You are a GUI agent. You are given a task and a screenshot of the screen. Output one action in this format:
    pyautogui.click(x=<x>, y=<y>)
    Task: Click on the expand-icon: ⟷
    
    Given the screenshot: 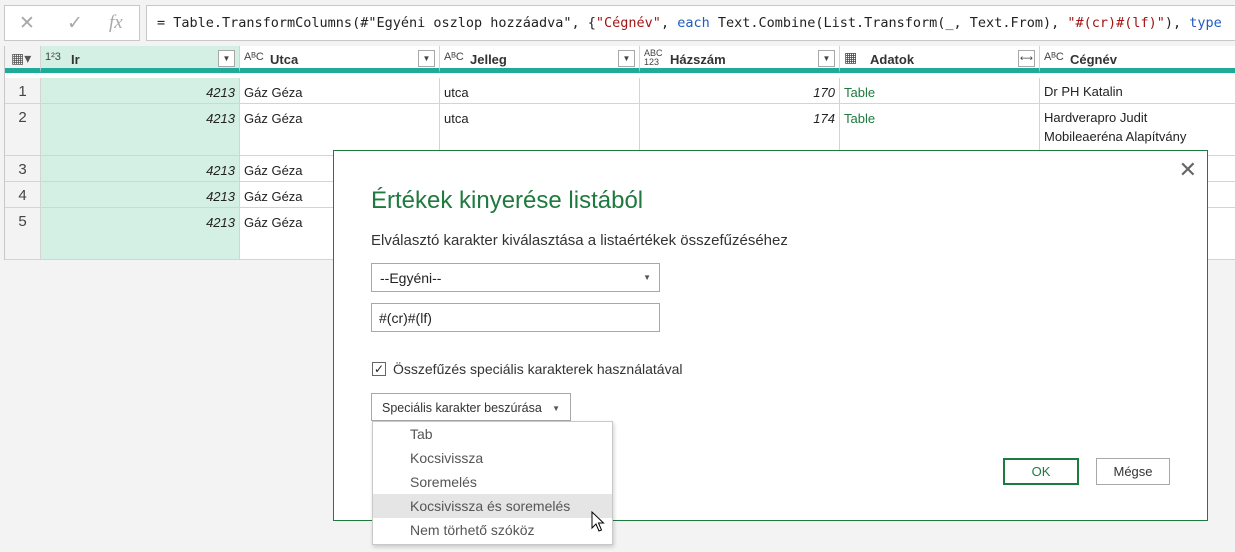 What is the action you would take?
    pyautogui.click(x=1026, y=58)
    